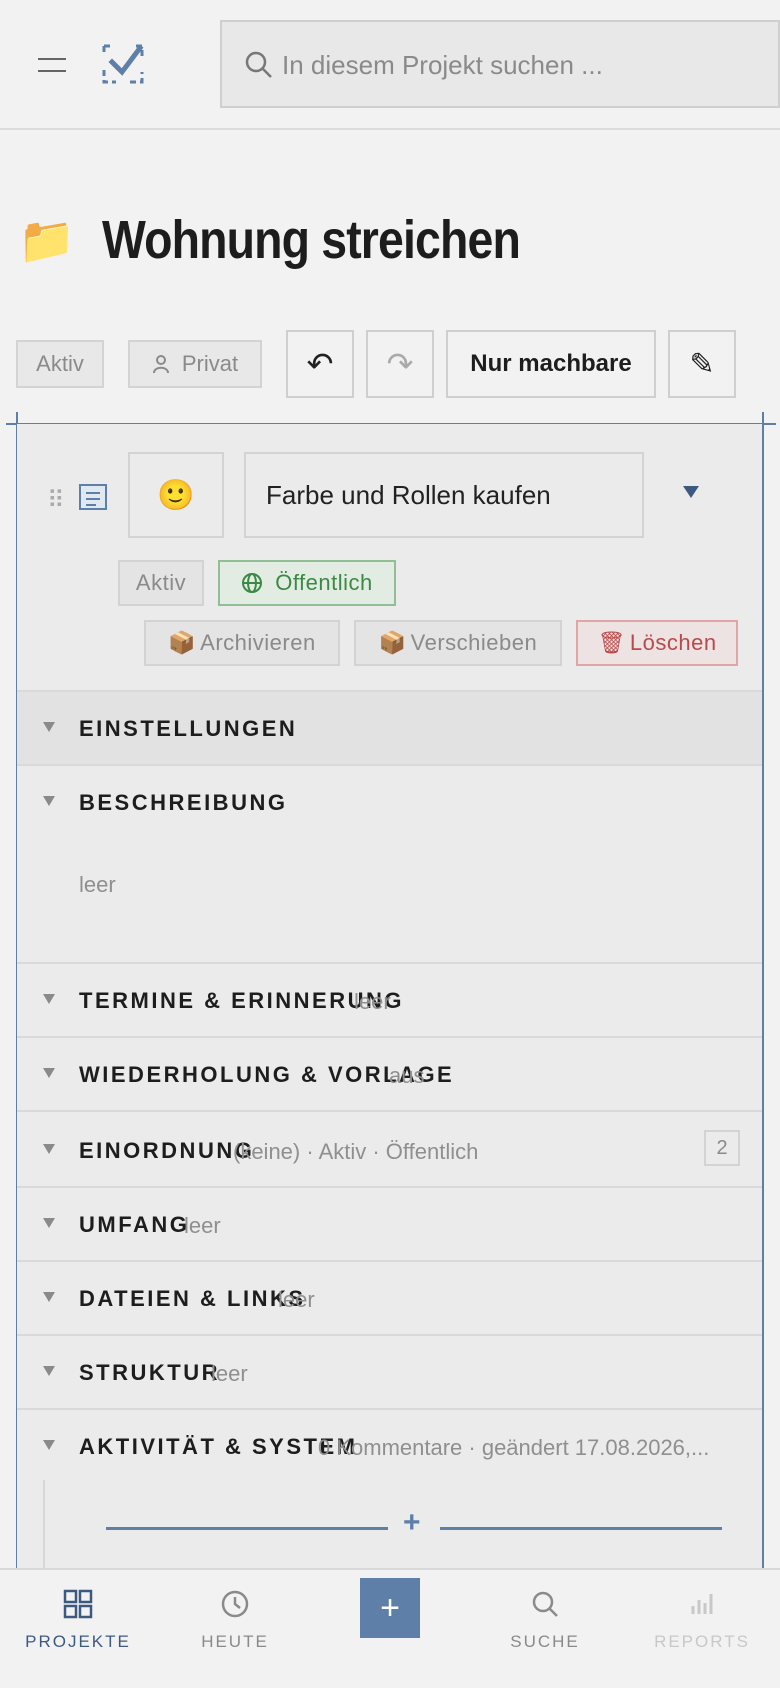 The width and height of the screenshot is (780, 1688). What do you see at coordinates (78, 1604) in the screenshot?
I see `grid-icon` at bounding box center [78, 1604].